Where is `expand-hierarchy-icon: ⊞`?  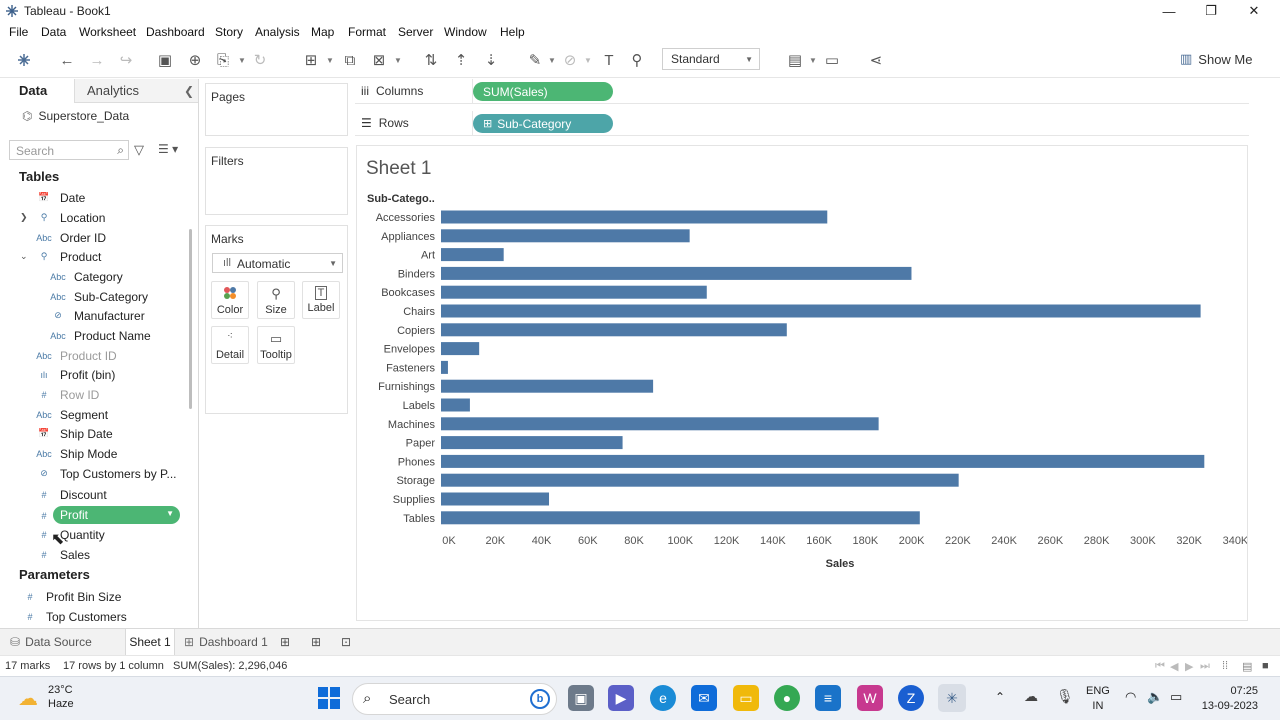
expand-hierarchy-icon: ⊞ is located at coordinates (487, 123).